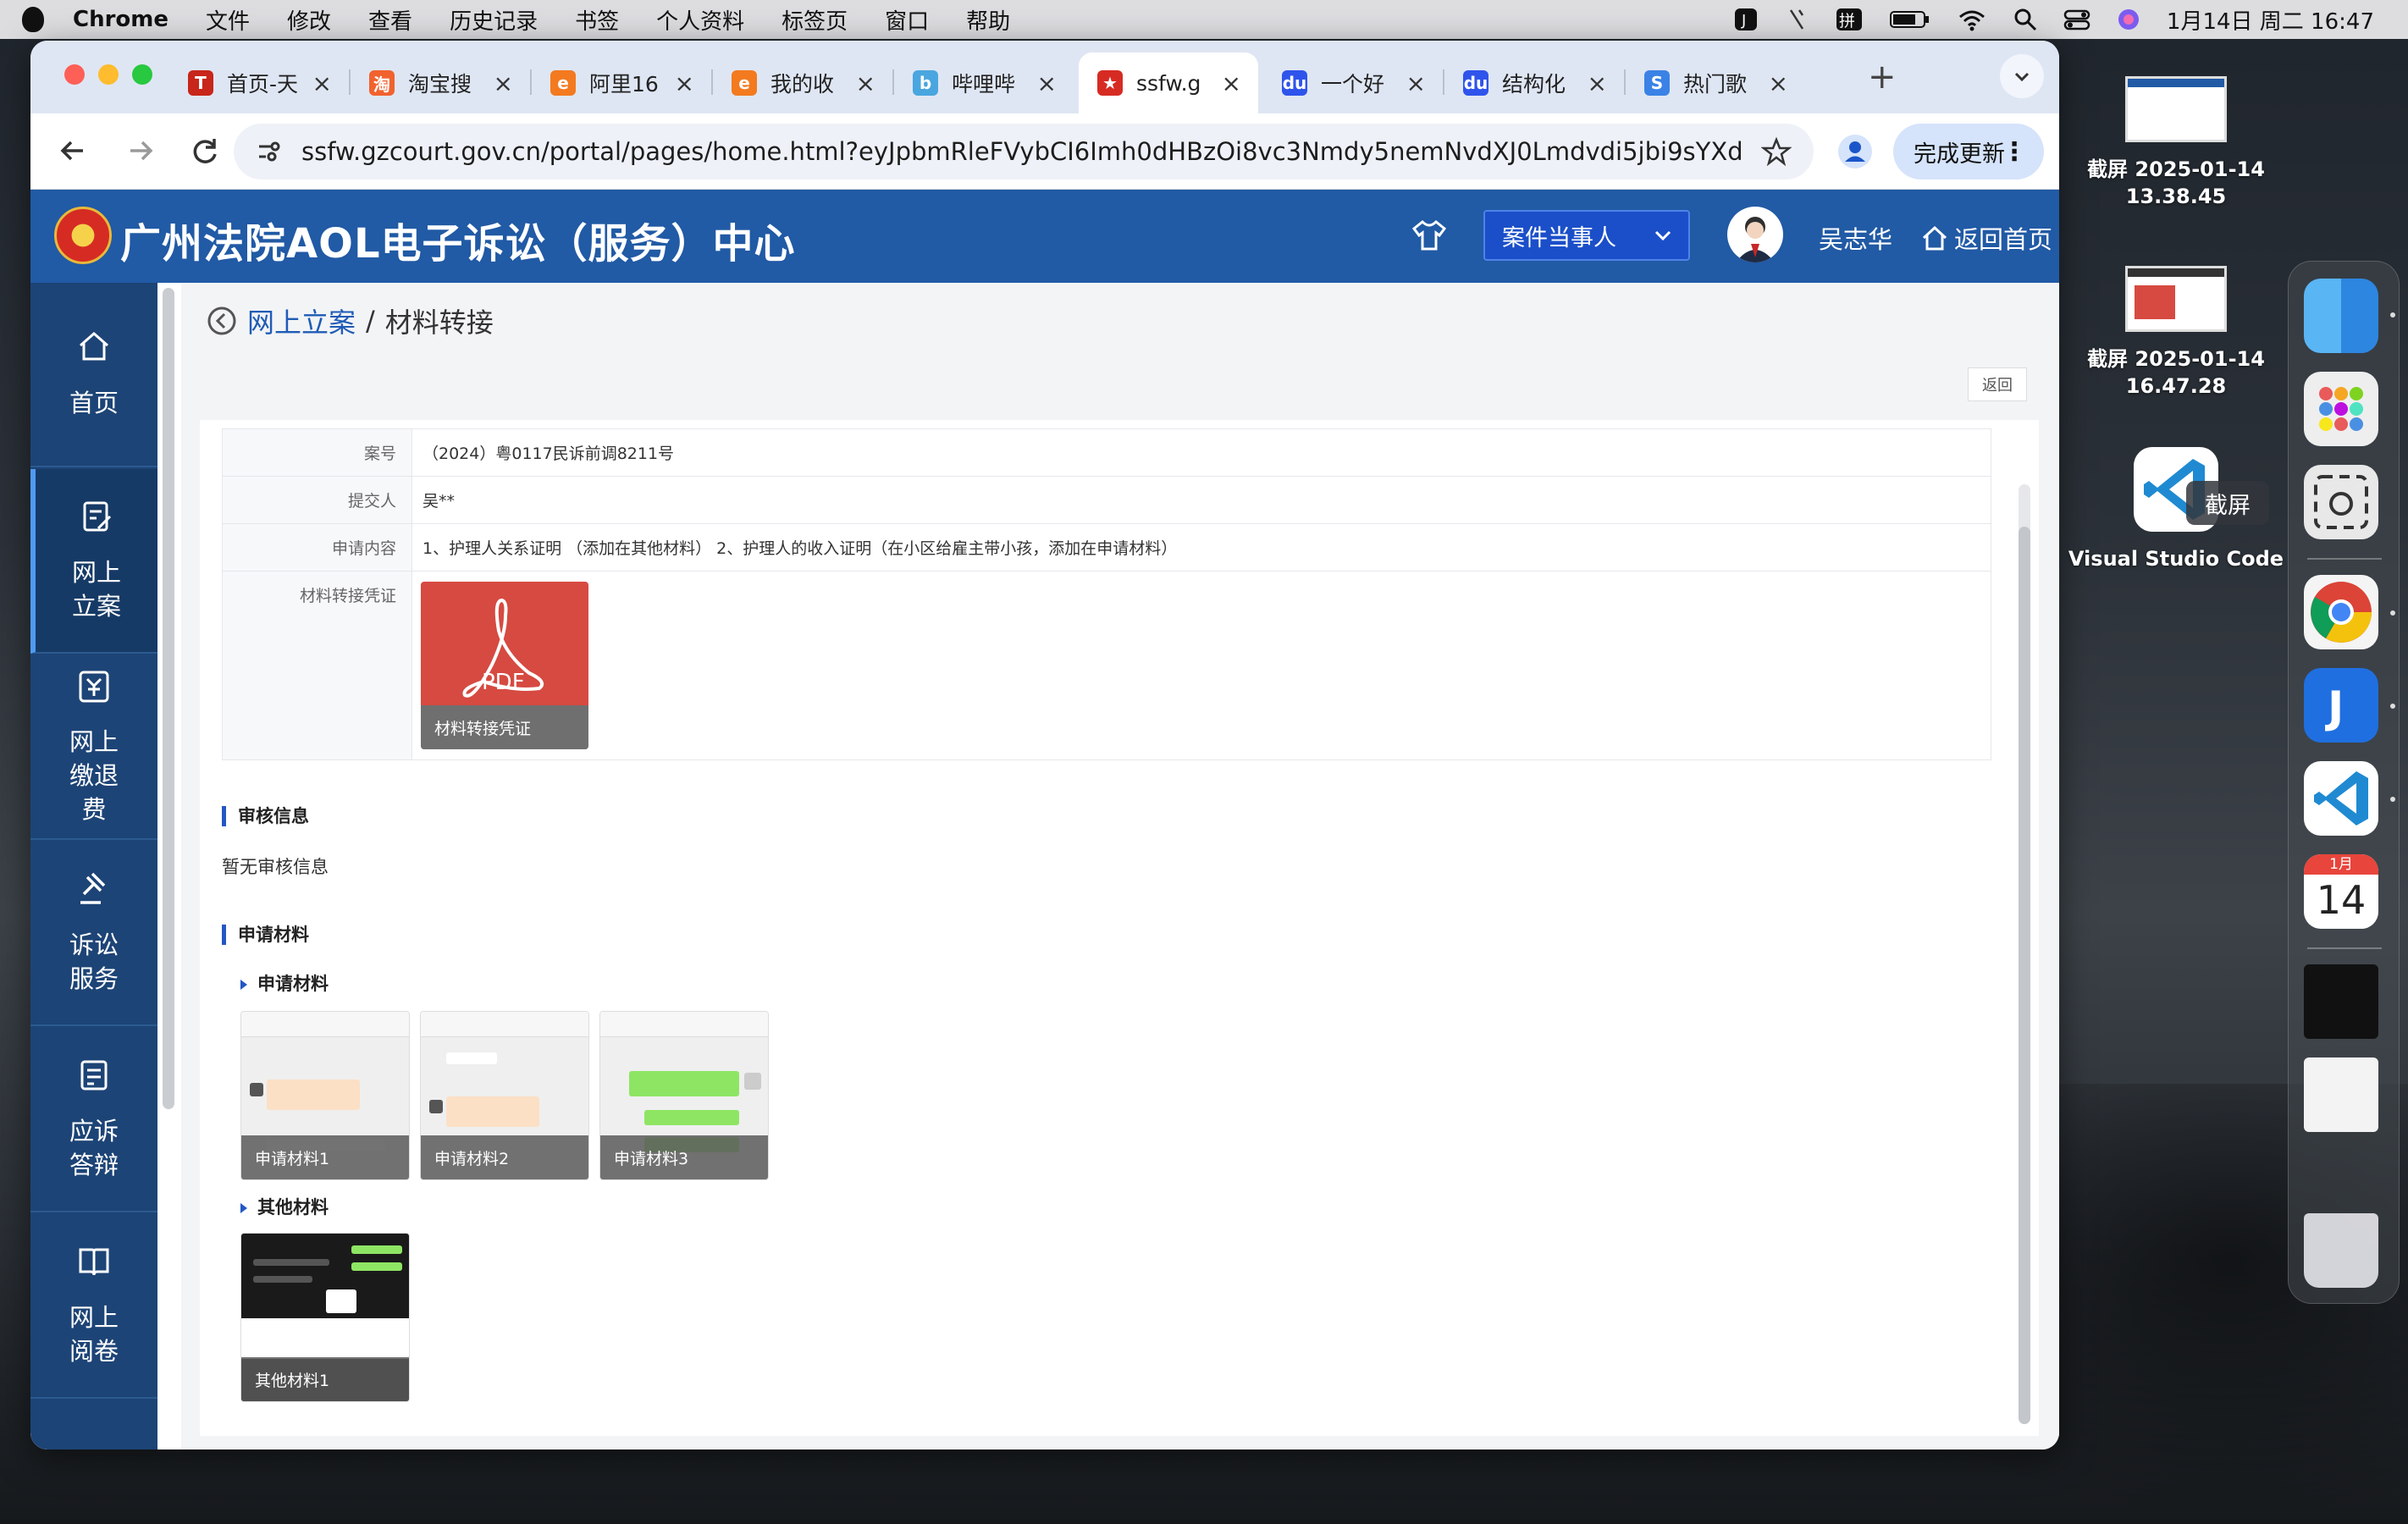  What do you see at coordinates (907, 20) in the screenshot?
I see `menu-window: 窗口` at bounding box center [907, 20].